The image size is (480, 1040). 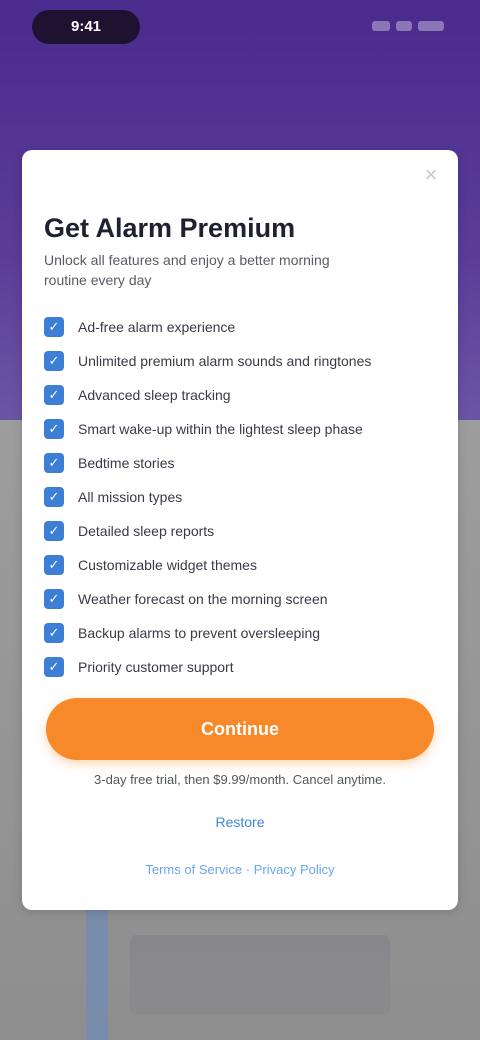 I want to click on status-bar: 9:41, so click(x=240, y=30).